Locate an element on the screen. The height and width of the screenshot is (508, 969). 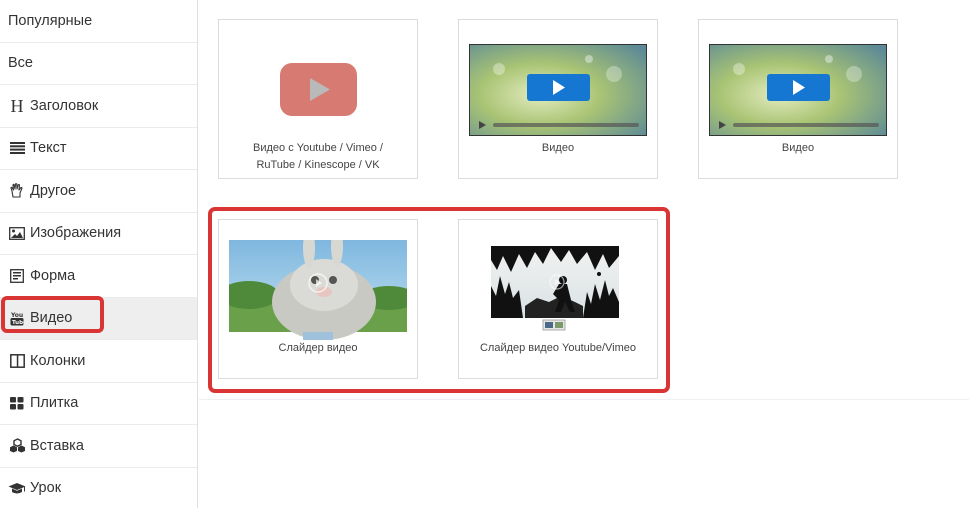
sidebar-item-label: Популярные is located at coordinates (50, 20).